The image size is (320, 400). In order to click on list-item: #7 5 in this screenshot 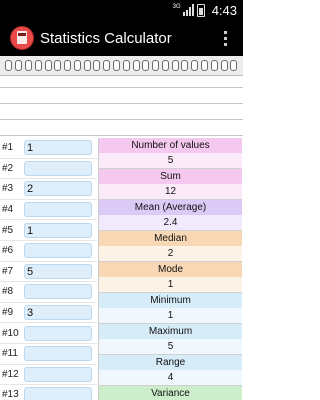, I will do `click(48, 272)`.